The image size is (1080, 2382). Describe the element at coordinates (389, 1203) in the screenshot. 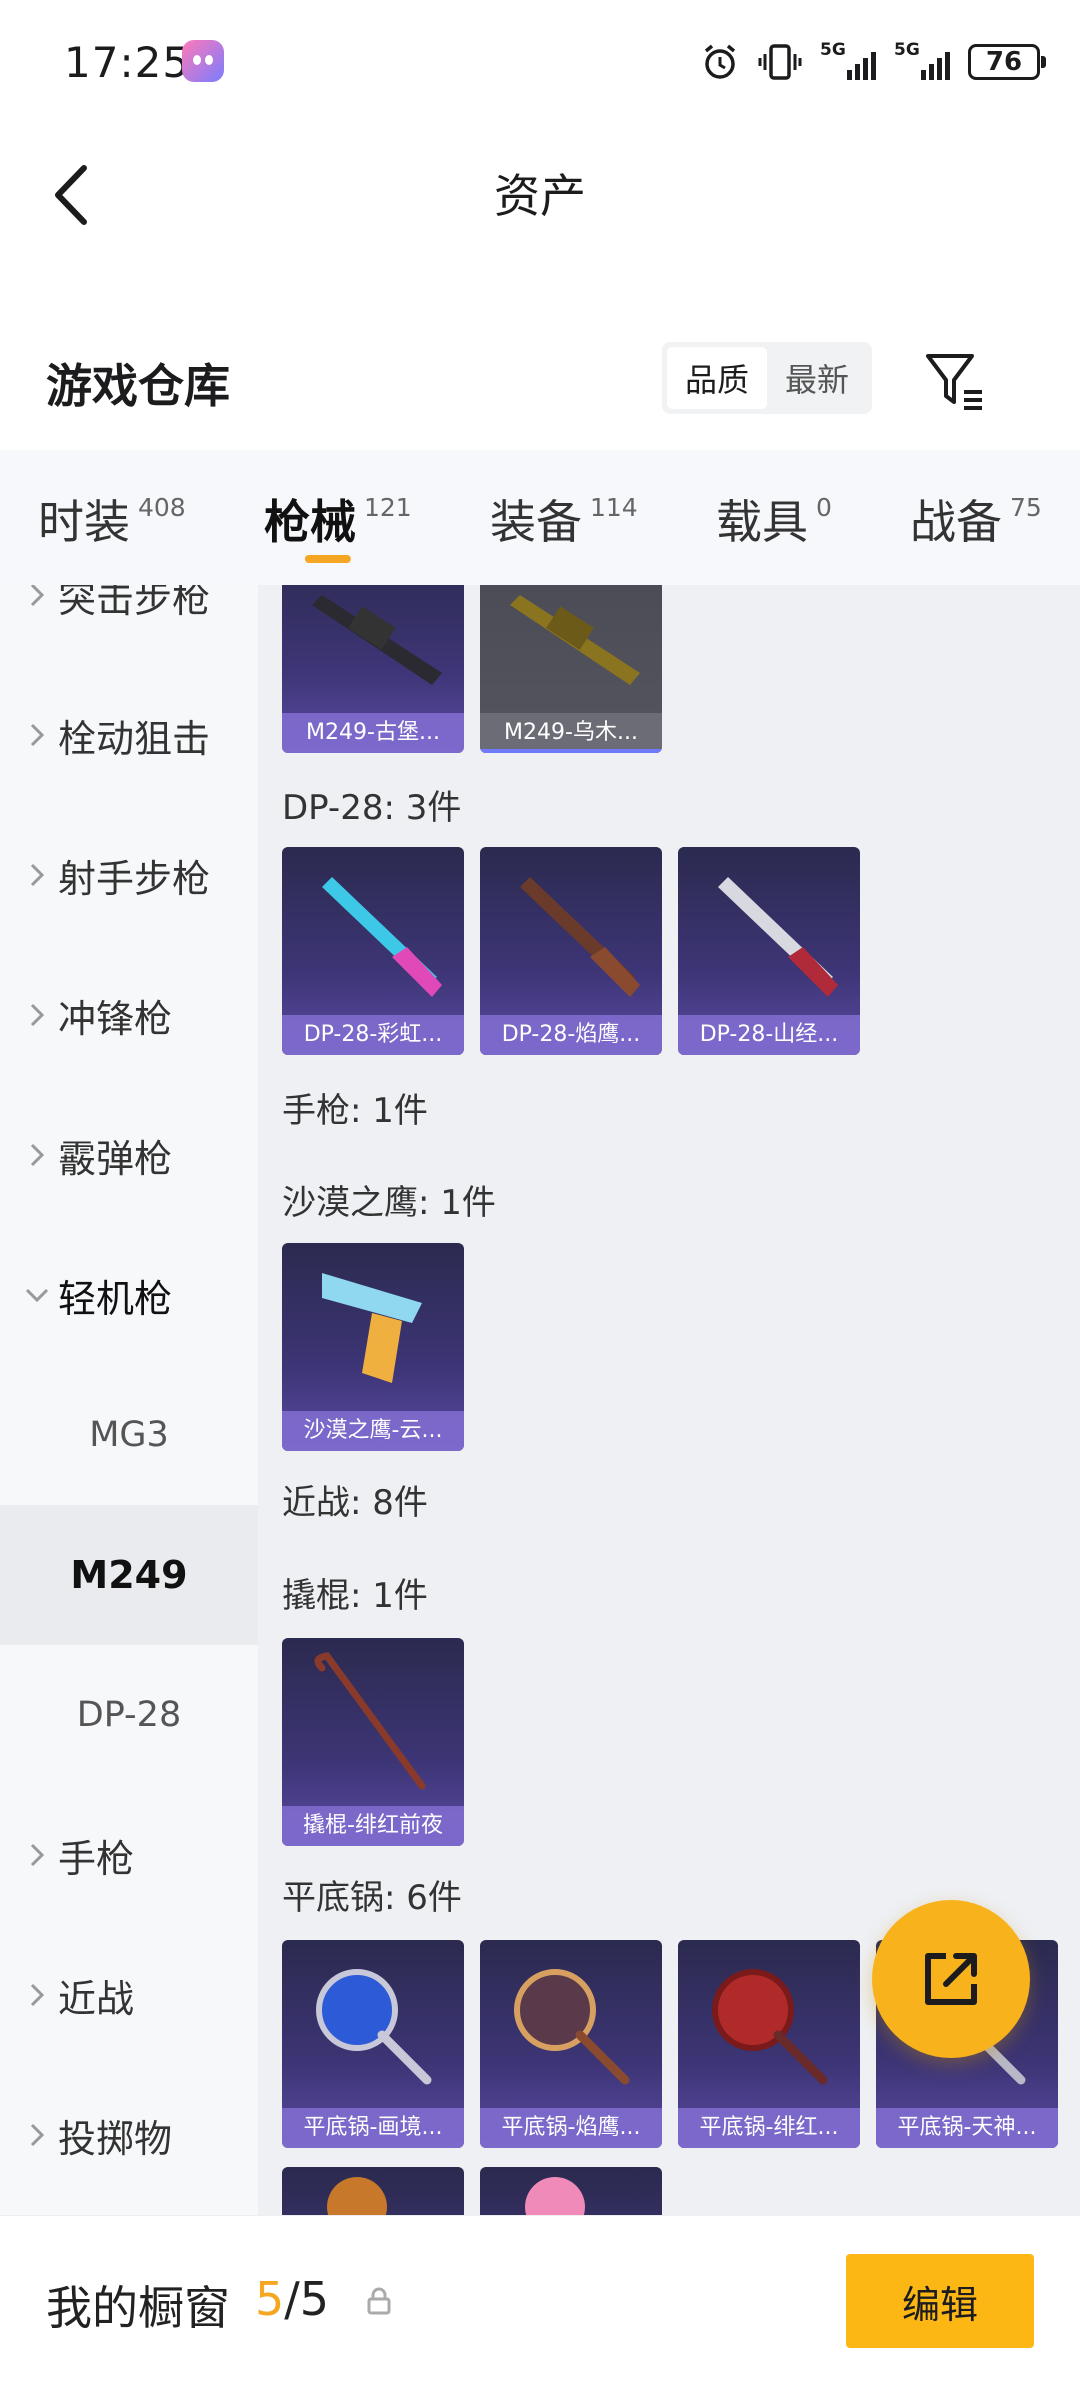

I see `section-header-deagle: 沙漠之鹰: 1件` at that location.